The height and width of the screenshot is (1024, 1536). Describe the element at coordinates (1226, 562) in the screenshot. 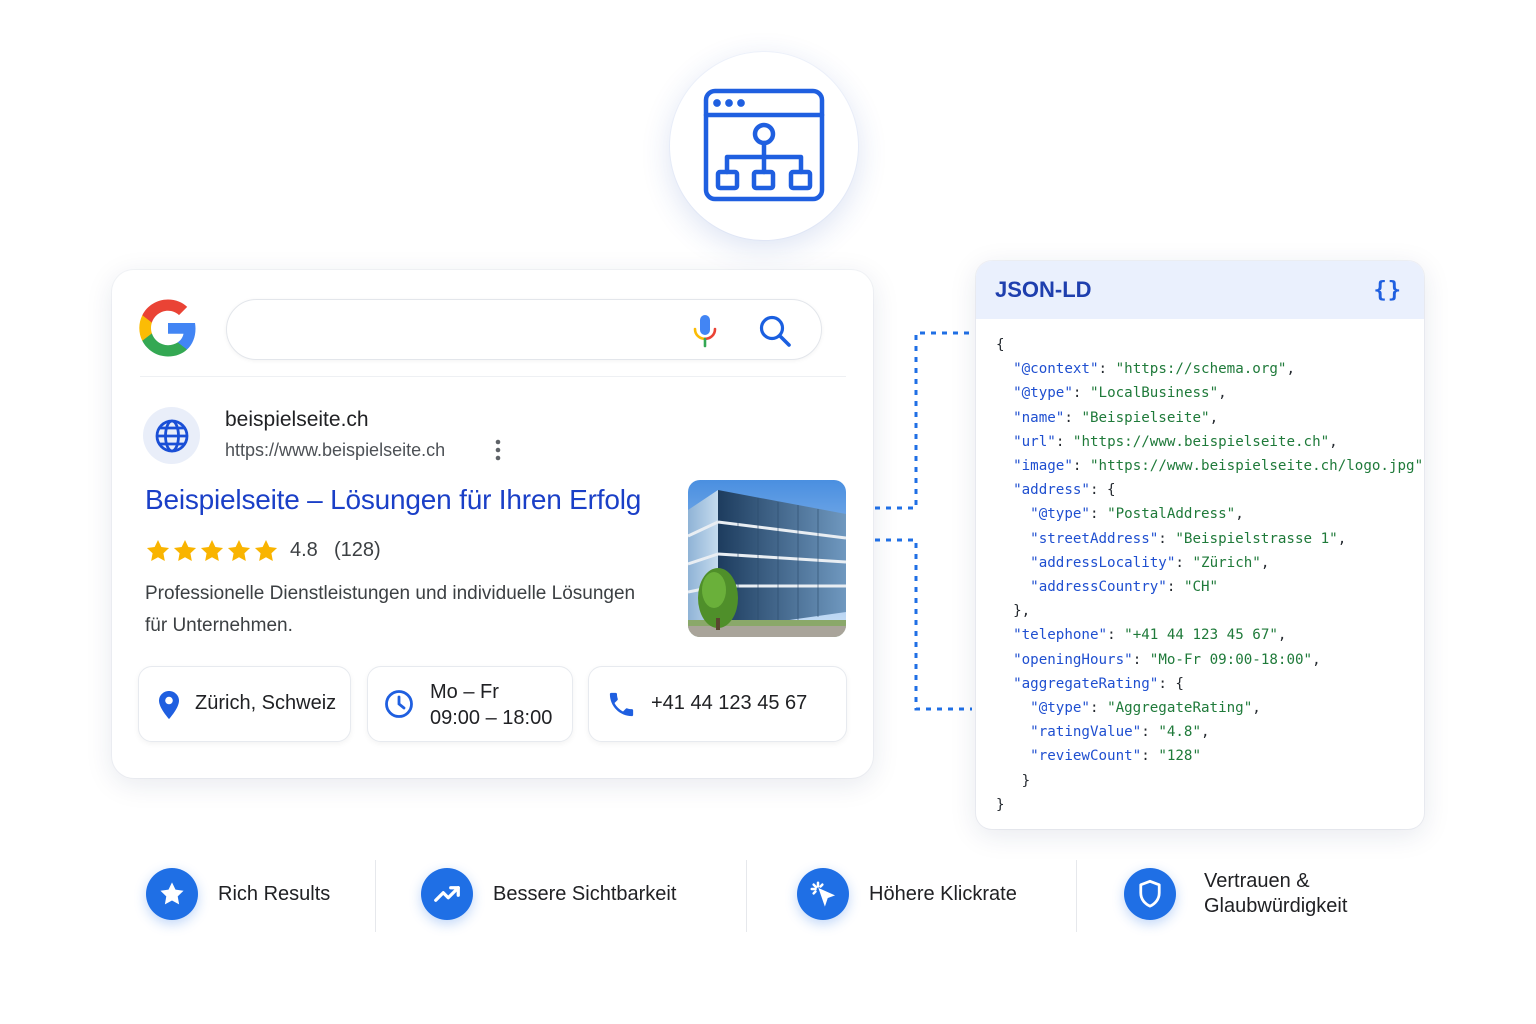

I see `code-string: "Zürich"` at that location.